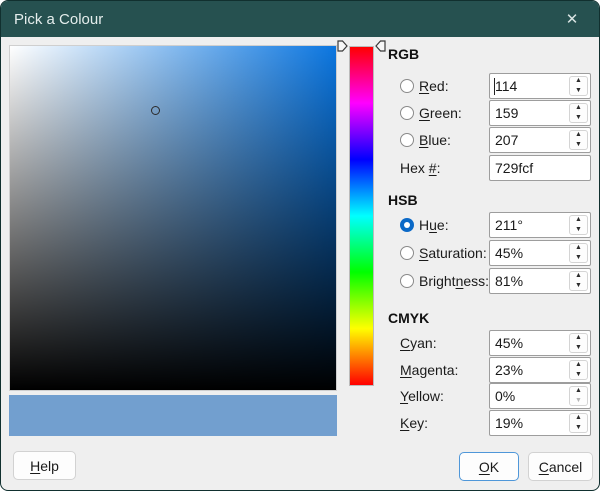  I want to click on green-spinner: ▲ ▼, so click(578, 113).